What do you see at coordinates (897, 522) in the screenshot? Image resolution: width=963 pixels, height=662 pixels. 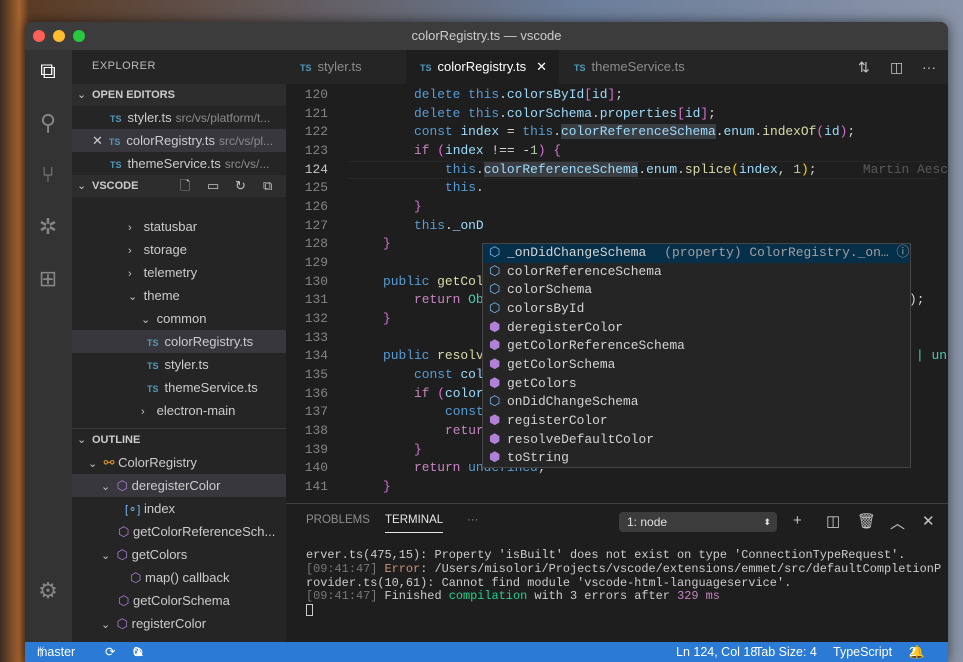 I see `maximize-panel-icon: ︿` at bounding box center [897, 522].